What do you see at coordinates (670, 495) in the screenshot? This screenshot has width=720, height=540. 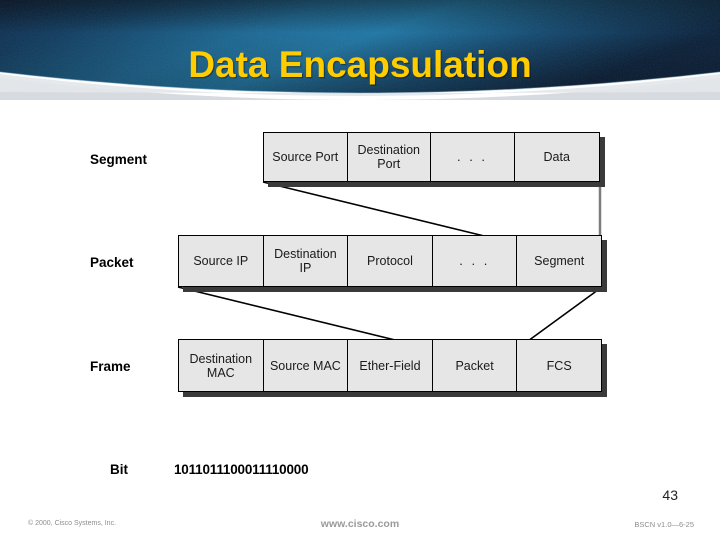 I see `slide-number: 43` at bounding box center [670, 495].